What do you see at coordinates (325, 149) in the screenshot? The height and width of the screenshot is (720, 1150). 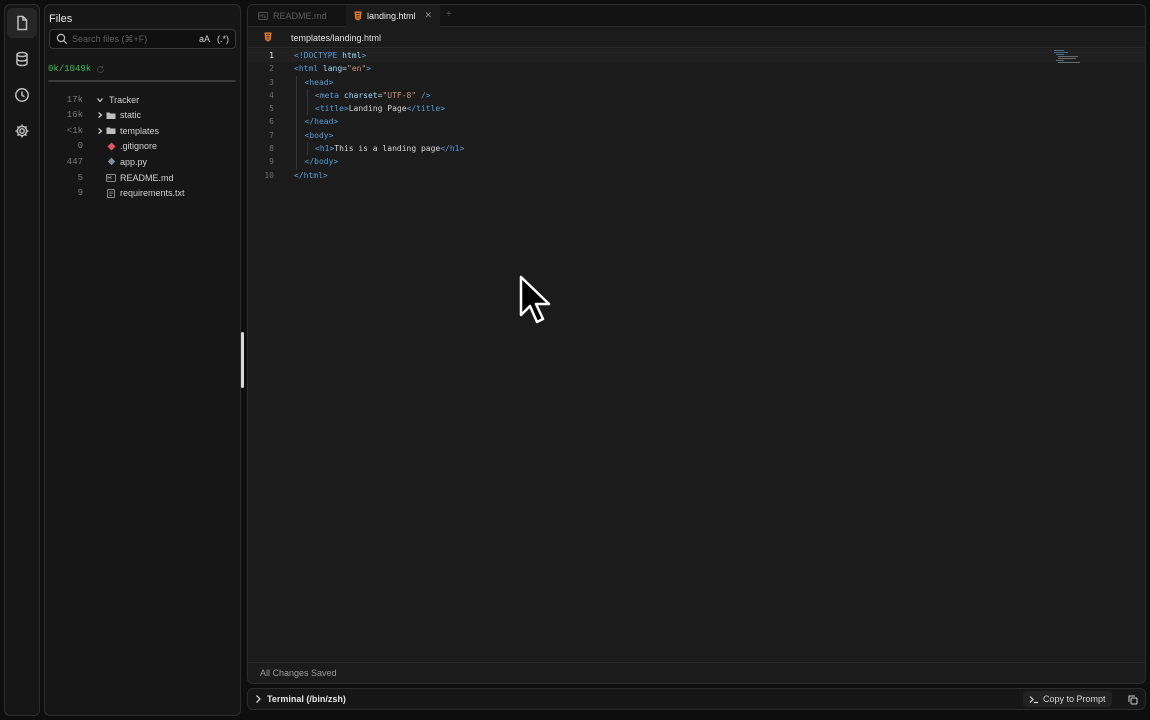 I see `code-token: <h1>` at bounding box center [325, 149].